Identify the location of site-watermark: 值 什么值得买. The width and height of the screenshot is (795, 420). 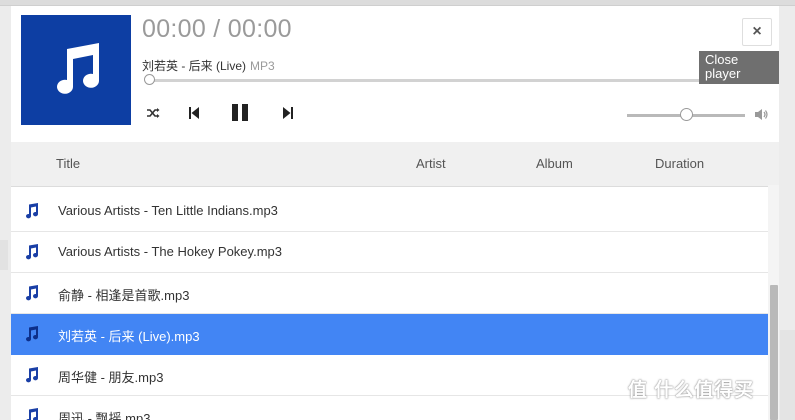
(691, 390).